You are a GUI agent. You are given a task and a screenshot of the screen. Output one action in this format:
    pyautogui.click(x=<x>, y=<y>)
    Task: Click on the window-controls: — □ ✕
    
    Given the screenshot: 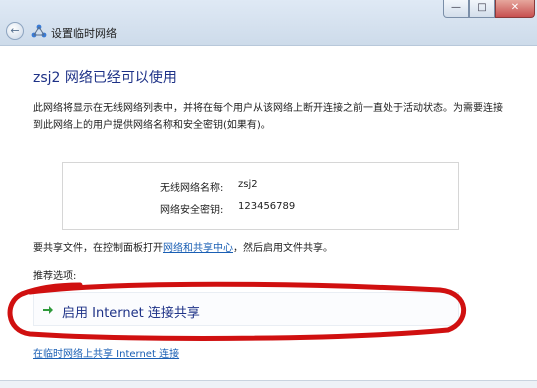 What is the action you would take?
    pyautogui.click(x=489, y=9)
    